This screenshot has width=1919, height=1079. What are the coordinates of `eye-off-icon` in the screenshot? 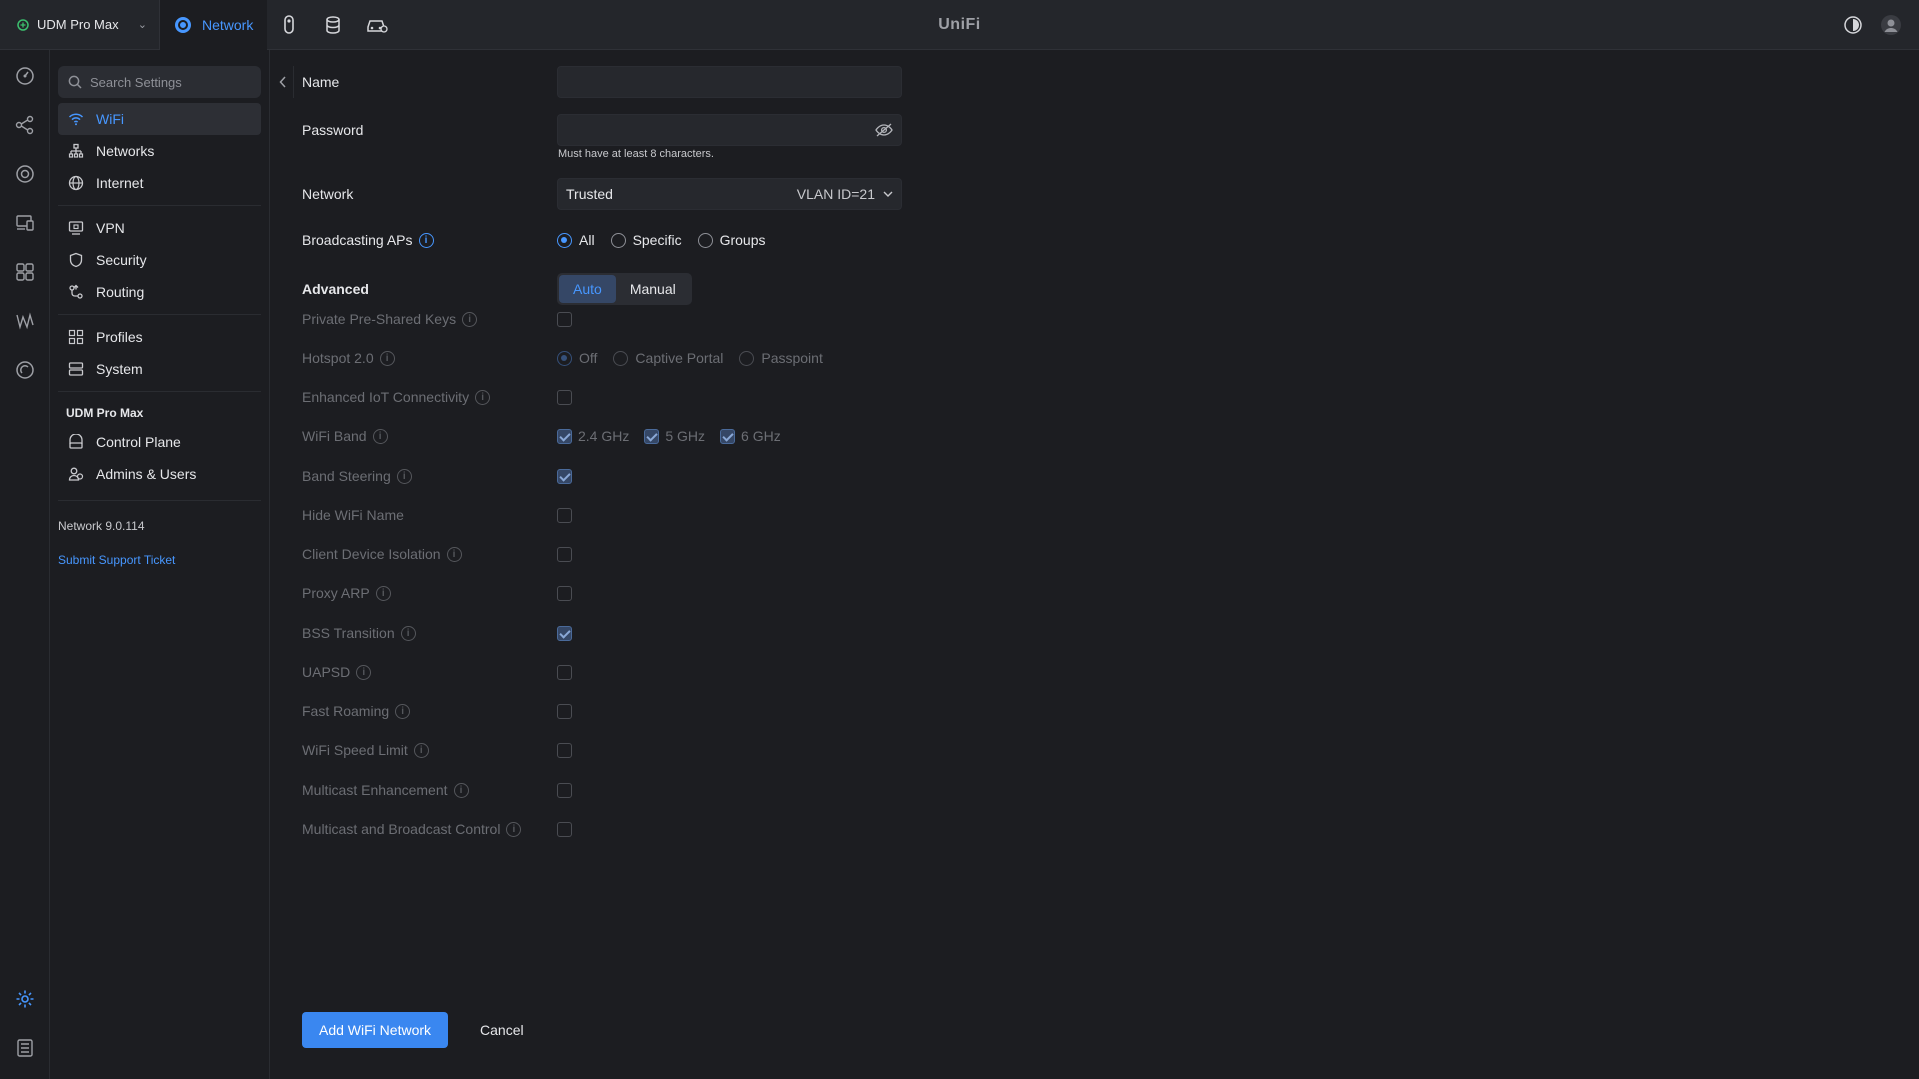 It's located at (884, 130).